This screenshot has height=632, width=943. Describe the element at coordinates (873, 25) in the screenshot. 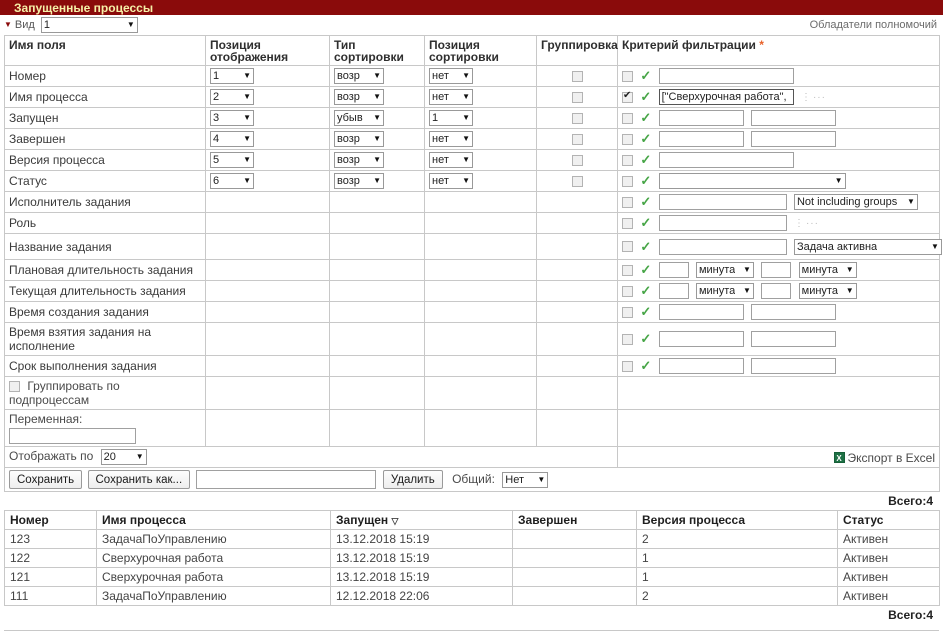

I see `authority-holders-link: Обладатели полномочий` at that location.